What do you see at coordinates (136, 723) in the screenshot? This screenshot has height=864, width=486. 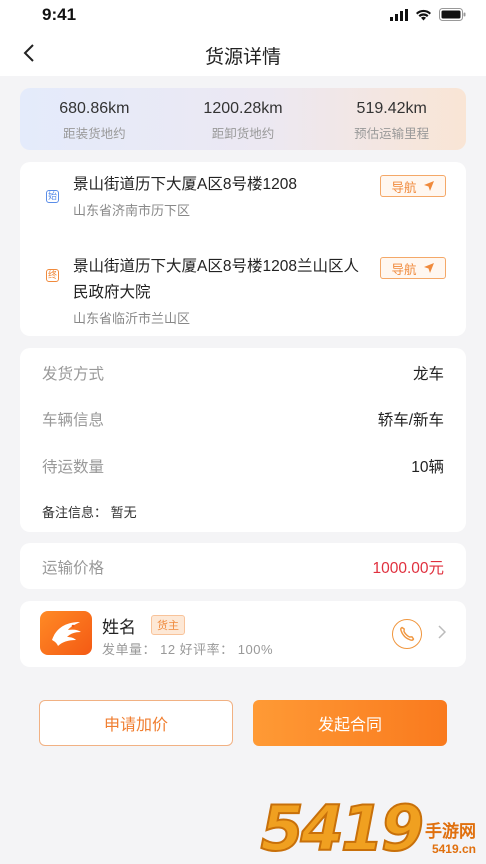 I see `request-price-increase-button: 申请加价` at bounding box center [136, 723].